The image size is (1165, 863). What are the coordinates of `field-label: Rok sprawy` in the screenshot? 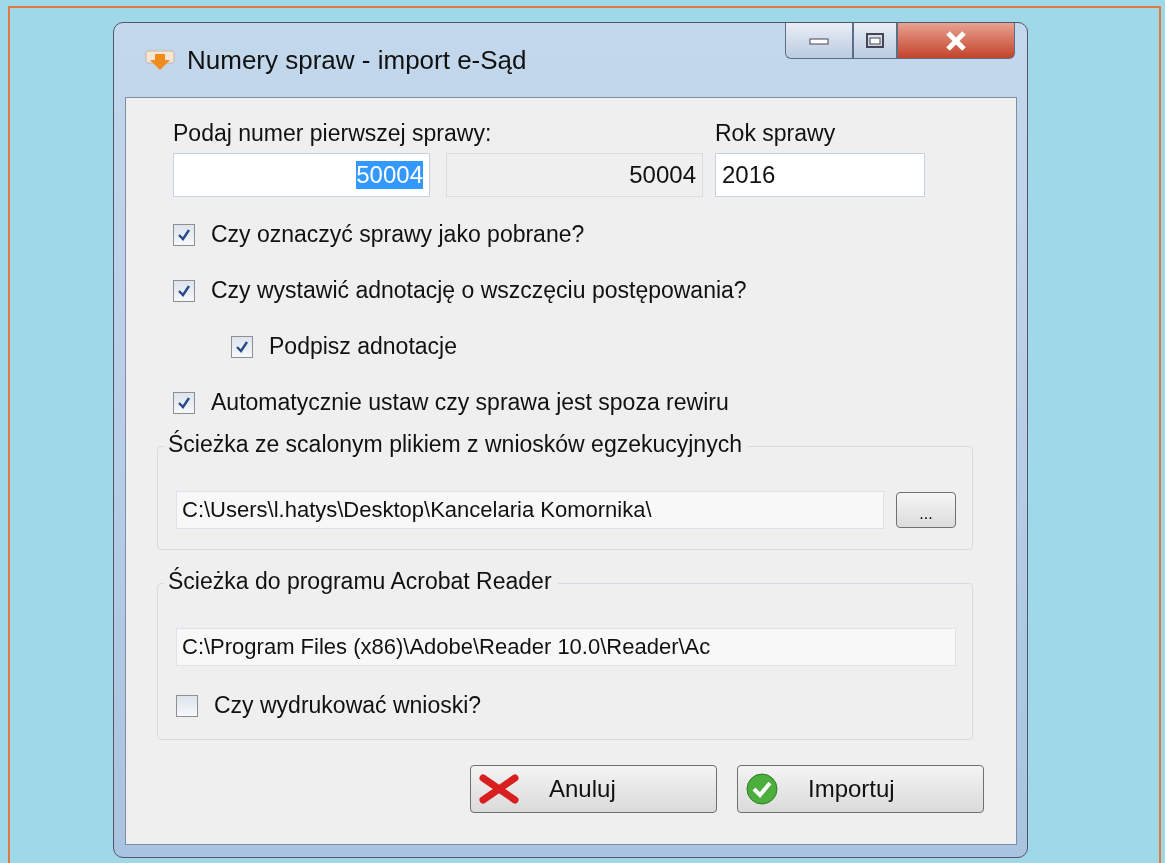 It's located at (776, 133).